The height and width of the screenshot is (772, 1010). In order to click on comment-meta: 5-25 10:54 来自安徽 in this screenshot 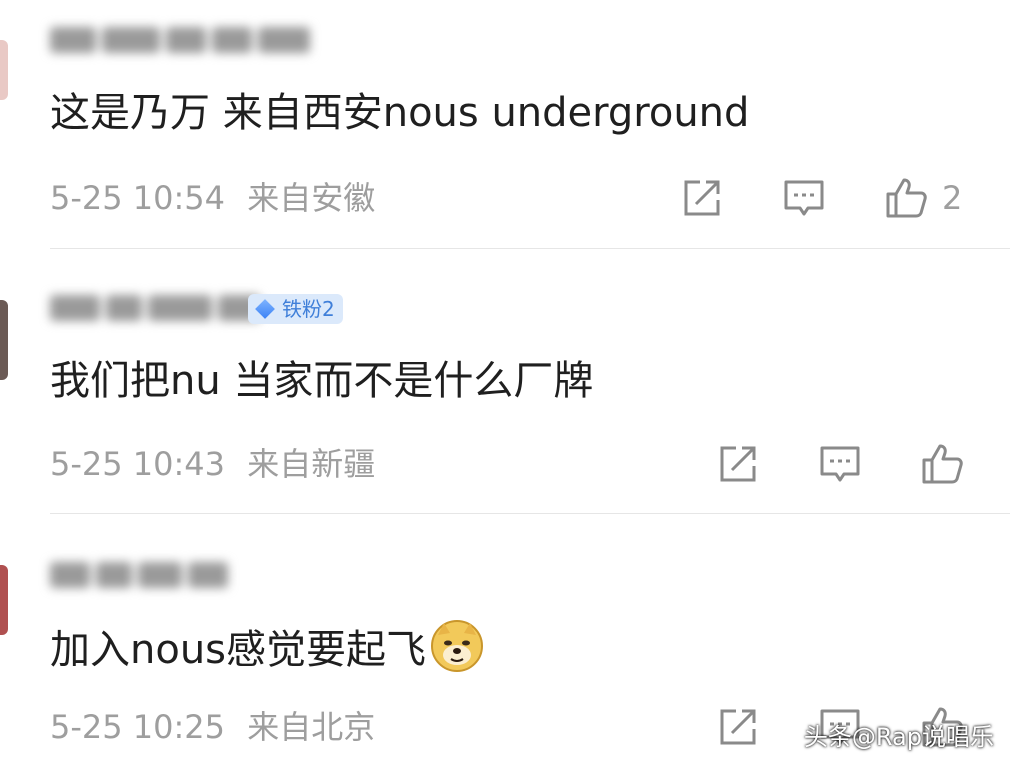, I will do `click(212, 198)`.